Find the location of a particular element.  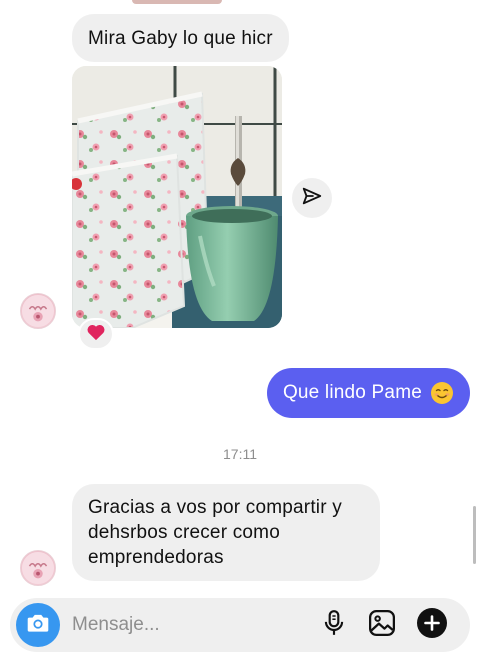

incoming-message-bubble: Mira Gaby lo que hicr is located at coordinates (180, 38).